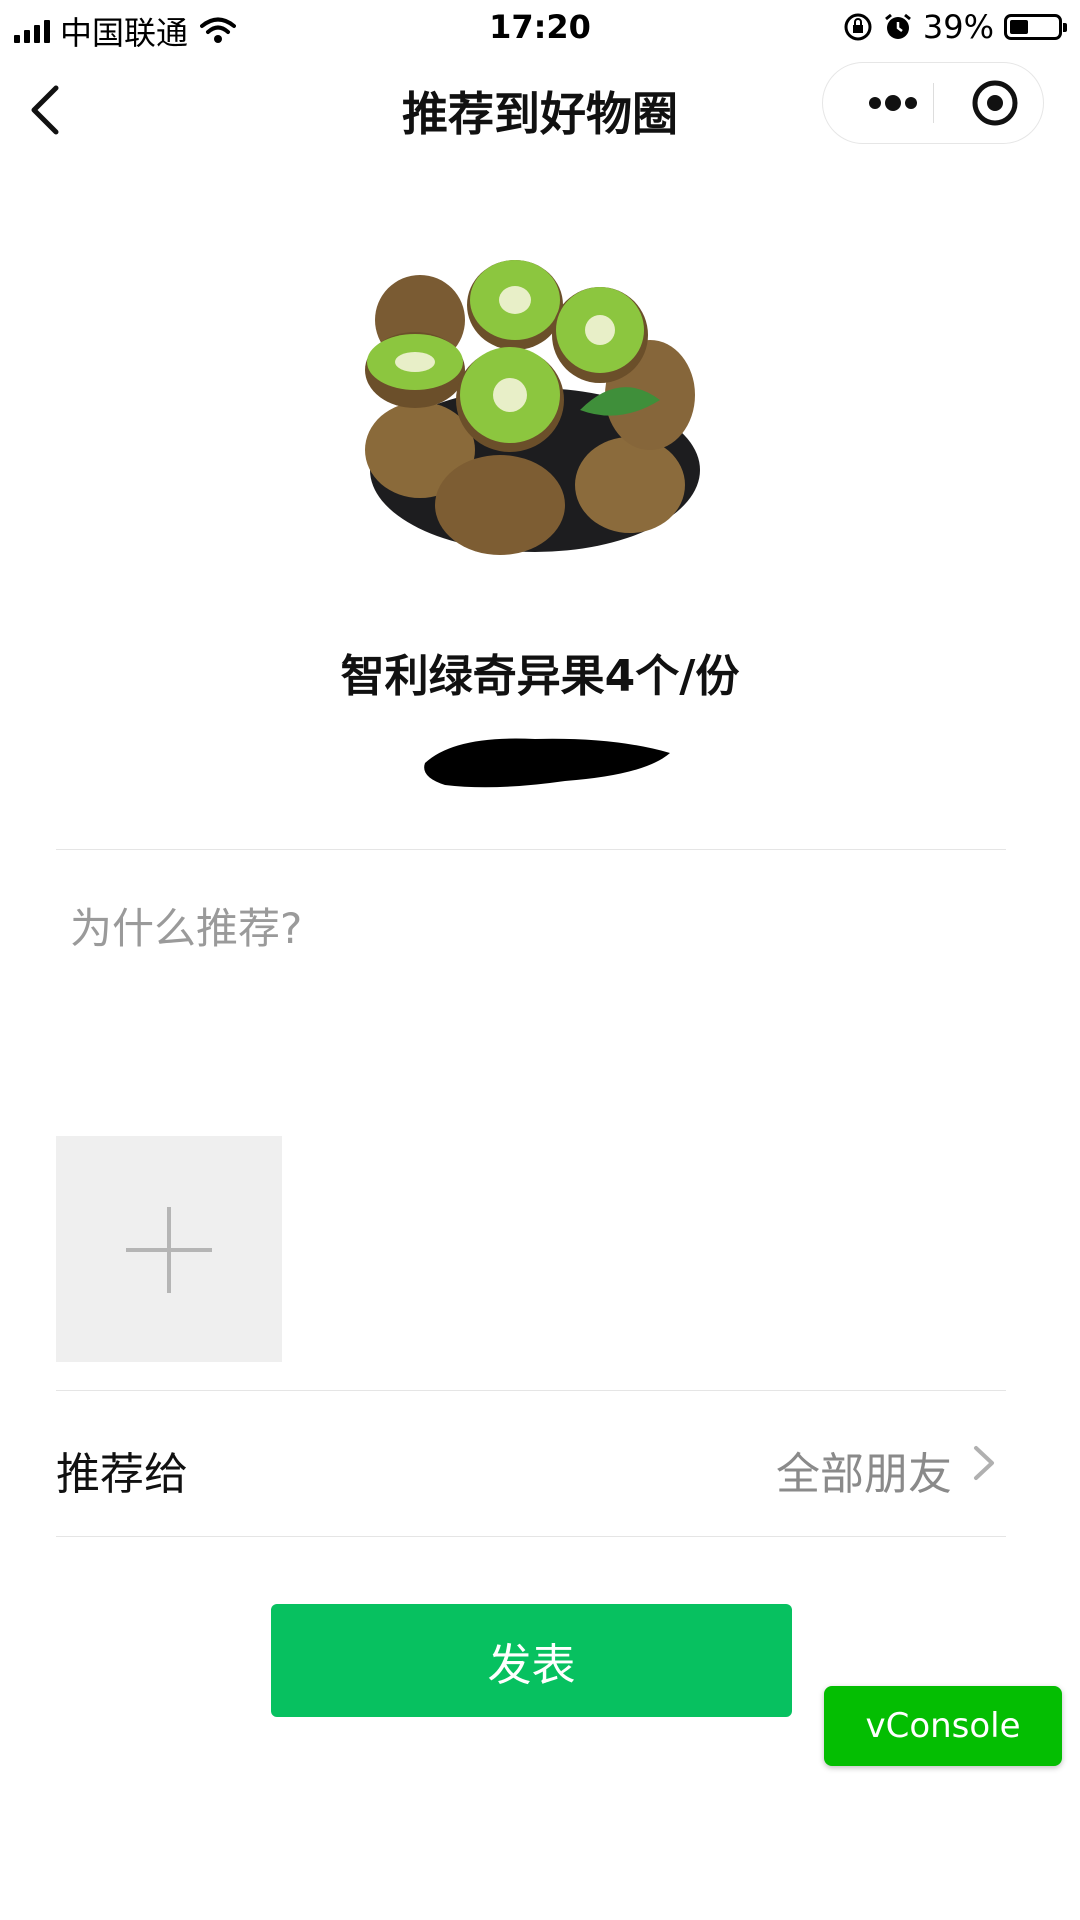 The height and width of the screenshot is (1920, 1080). What do you see at coordinates (531, 849) in the screenshot?
I see `divider-top` at bounding box center [531, 849].